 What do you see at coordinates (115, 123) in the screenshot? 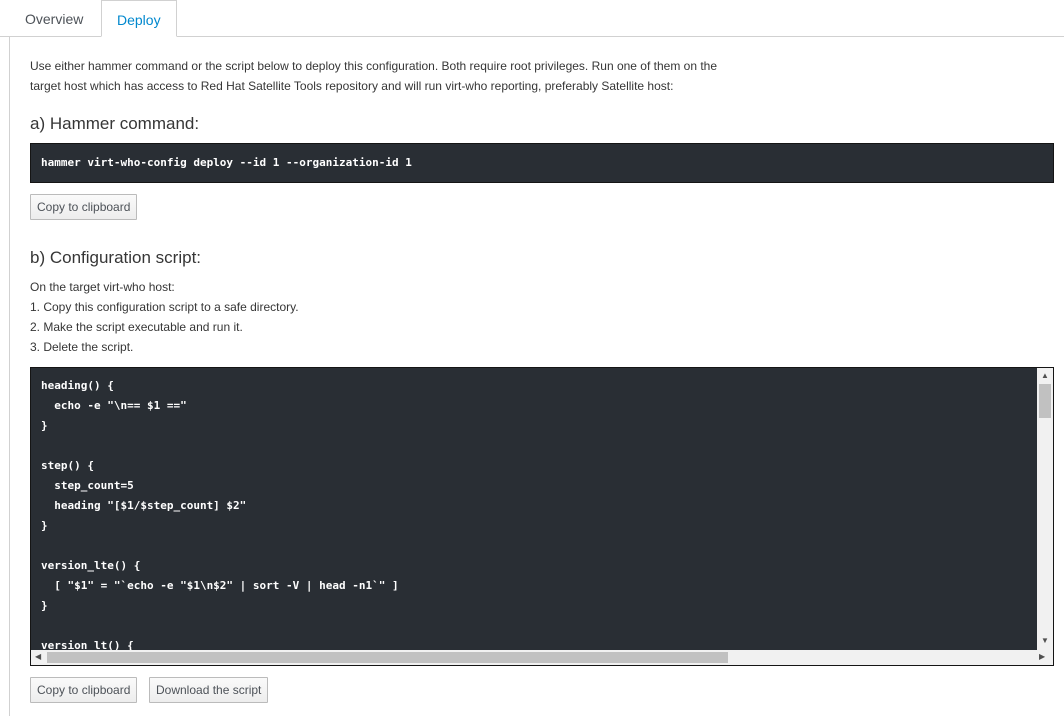
I see `hammer-heading: a) Hammer command:` at bounding box center [115, 123].